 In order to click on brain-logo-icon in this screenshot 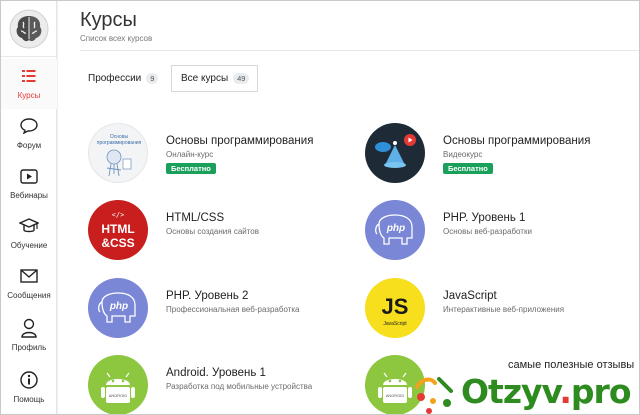, I will do `click(29, 29)`.